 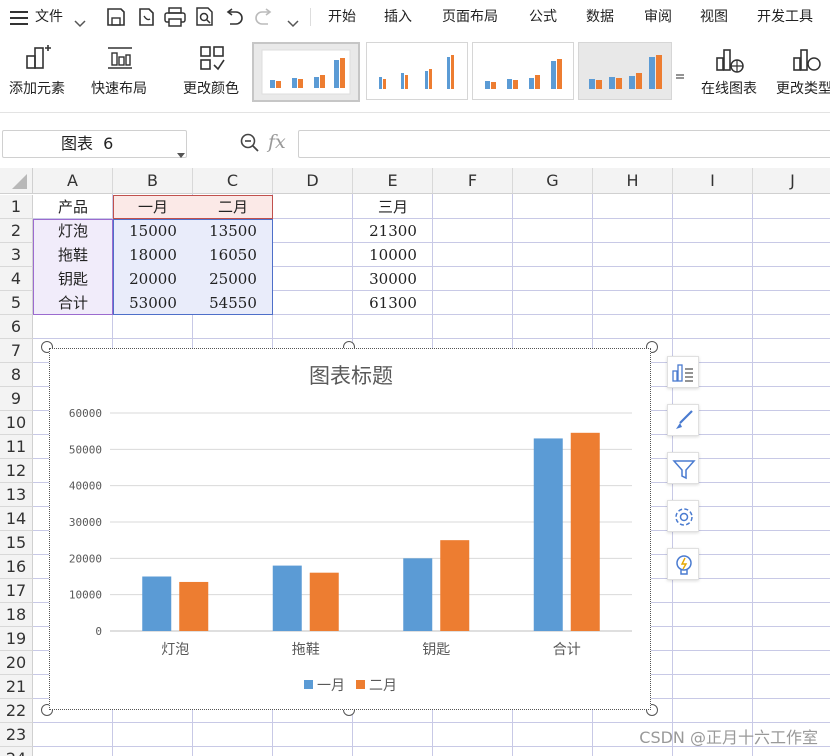 I want to click on gallery-more-icon, so click(x=680, y=75).